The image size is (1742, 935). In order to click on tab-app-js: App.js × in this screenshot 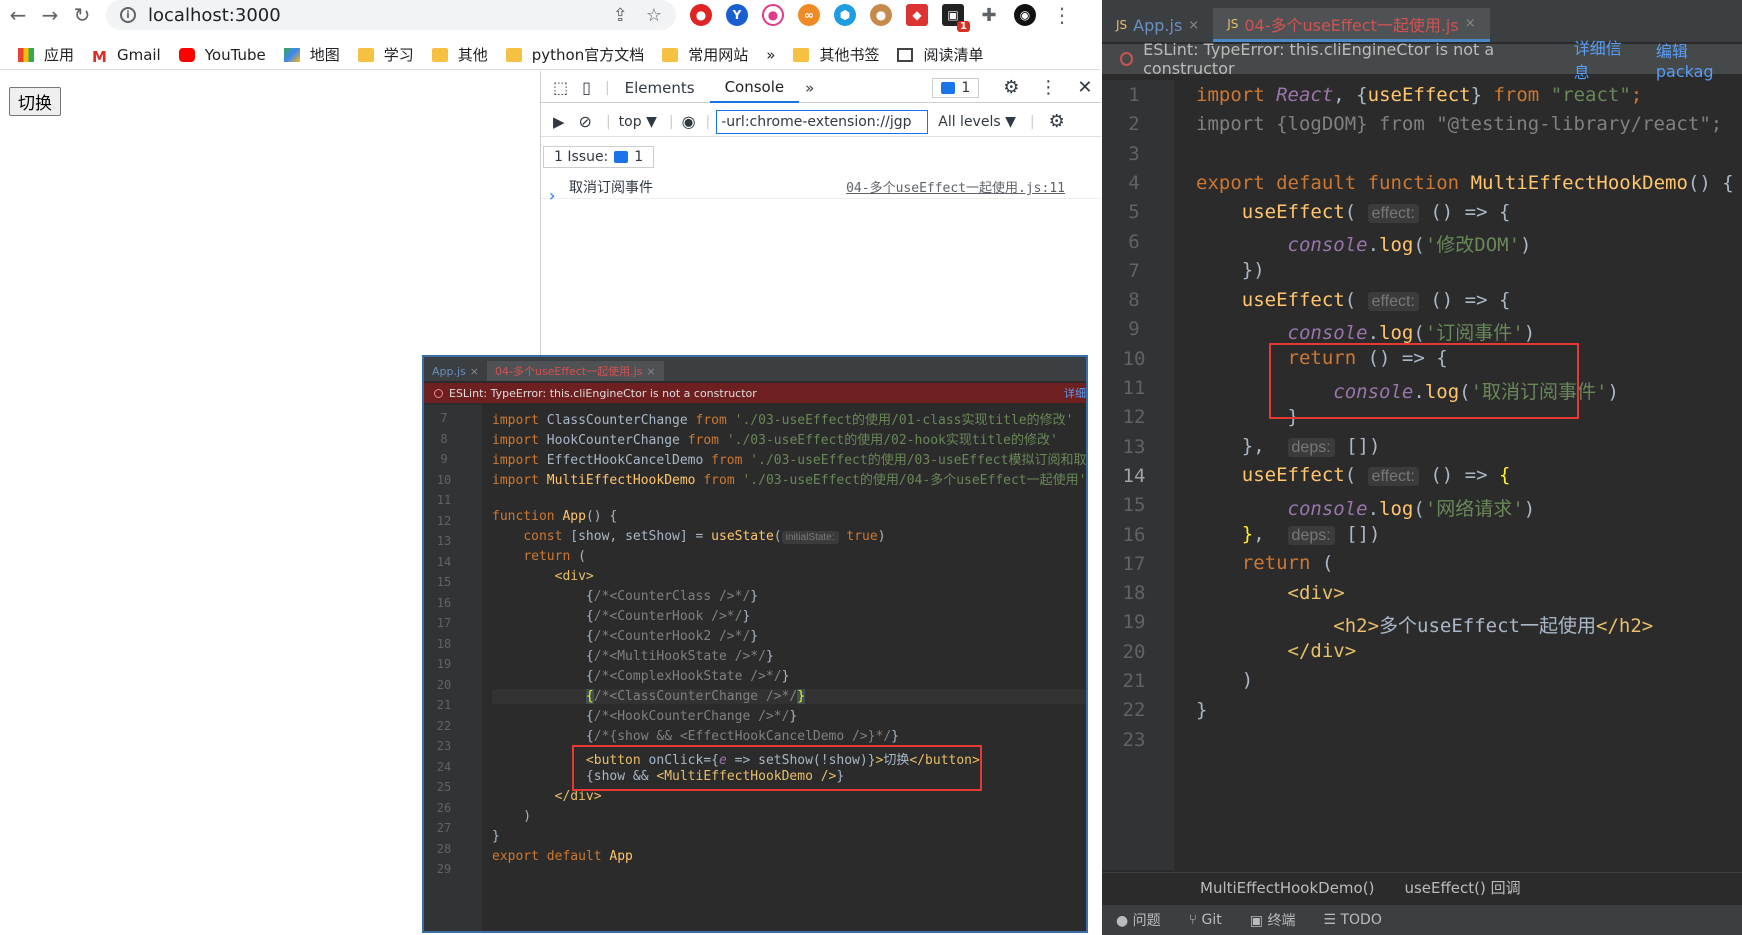, I will do `click(455, 371)`.